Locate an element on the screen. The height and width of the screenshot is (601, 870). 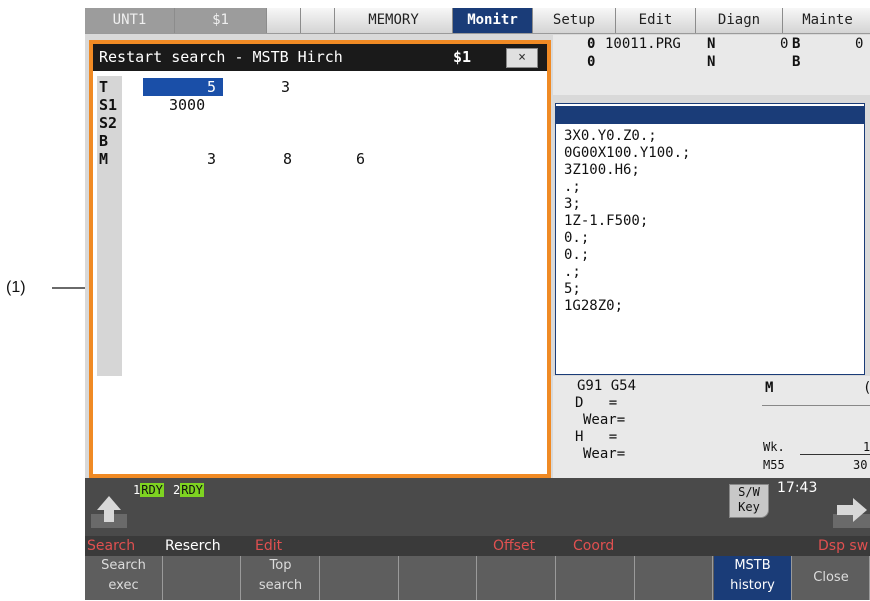
monitor-n2-label: N is located at coordinates (711, 62).